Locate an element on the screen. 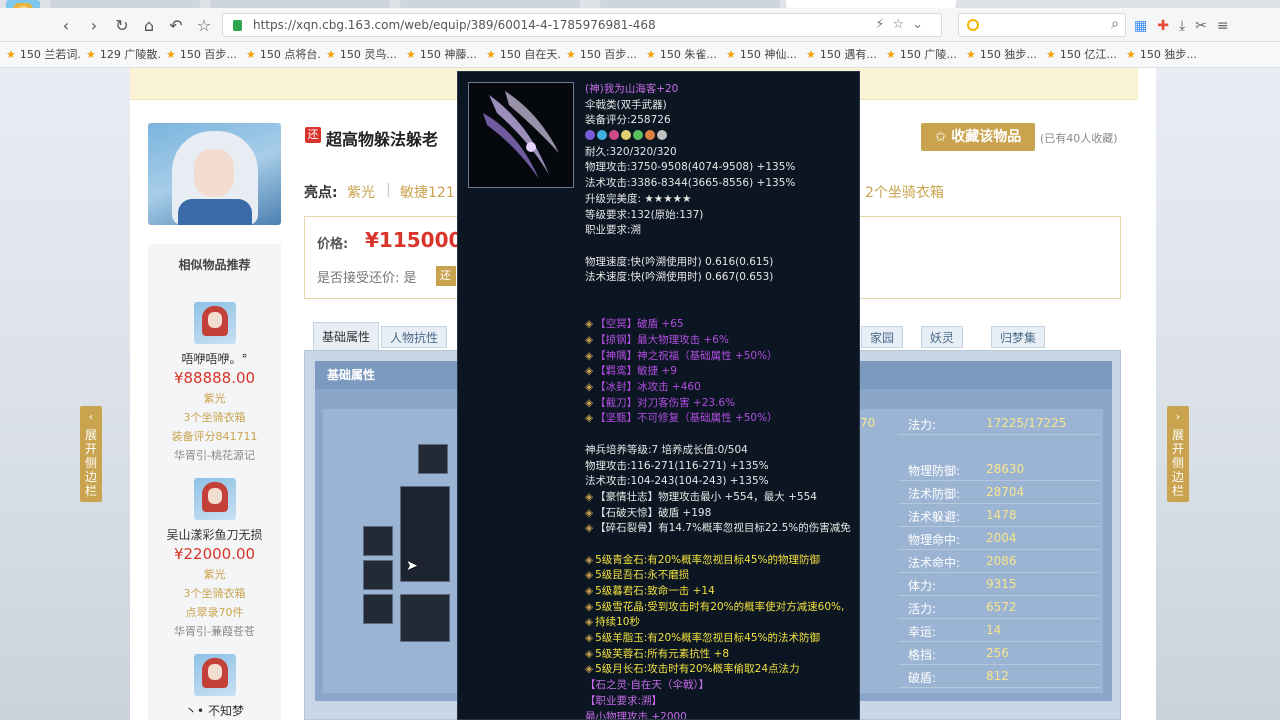 This screenshot has height=720, width=1280. stat-value: 812 is located at coordinates (997, 676).